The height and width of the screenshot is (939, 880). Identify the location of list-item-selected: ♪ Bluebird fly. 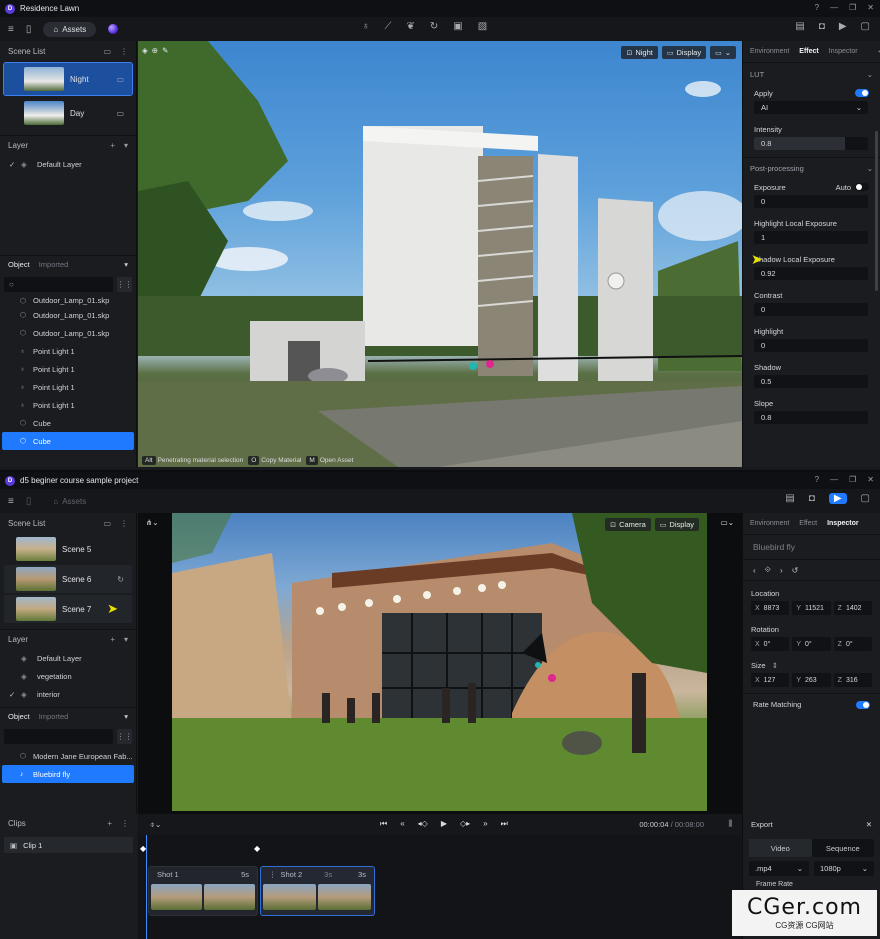
(68, 774).